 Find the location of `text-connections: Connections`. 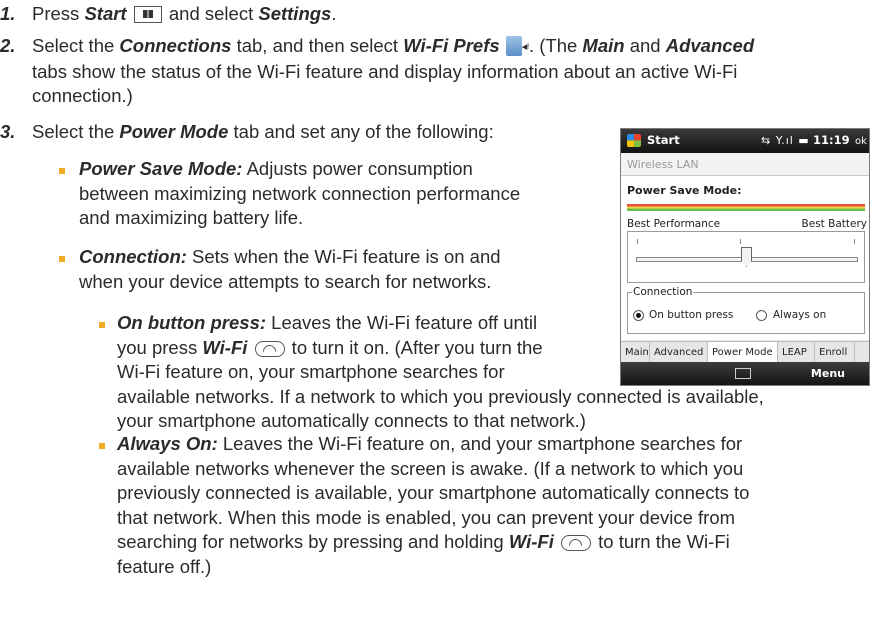

text-connections: Connections is located at coordinates (175, 45).